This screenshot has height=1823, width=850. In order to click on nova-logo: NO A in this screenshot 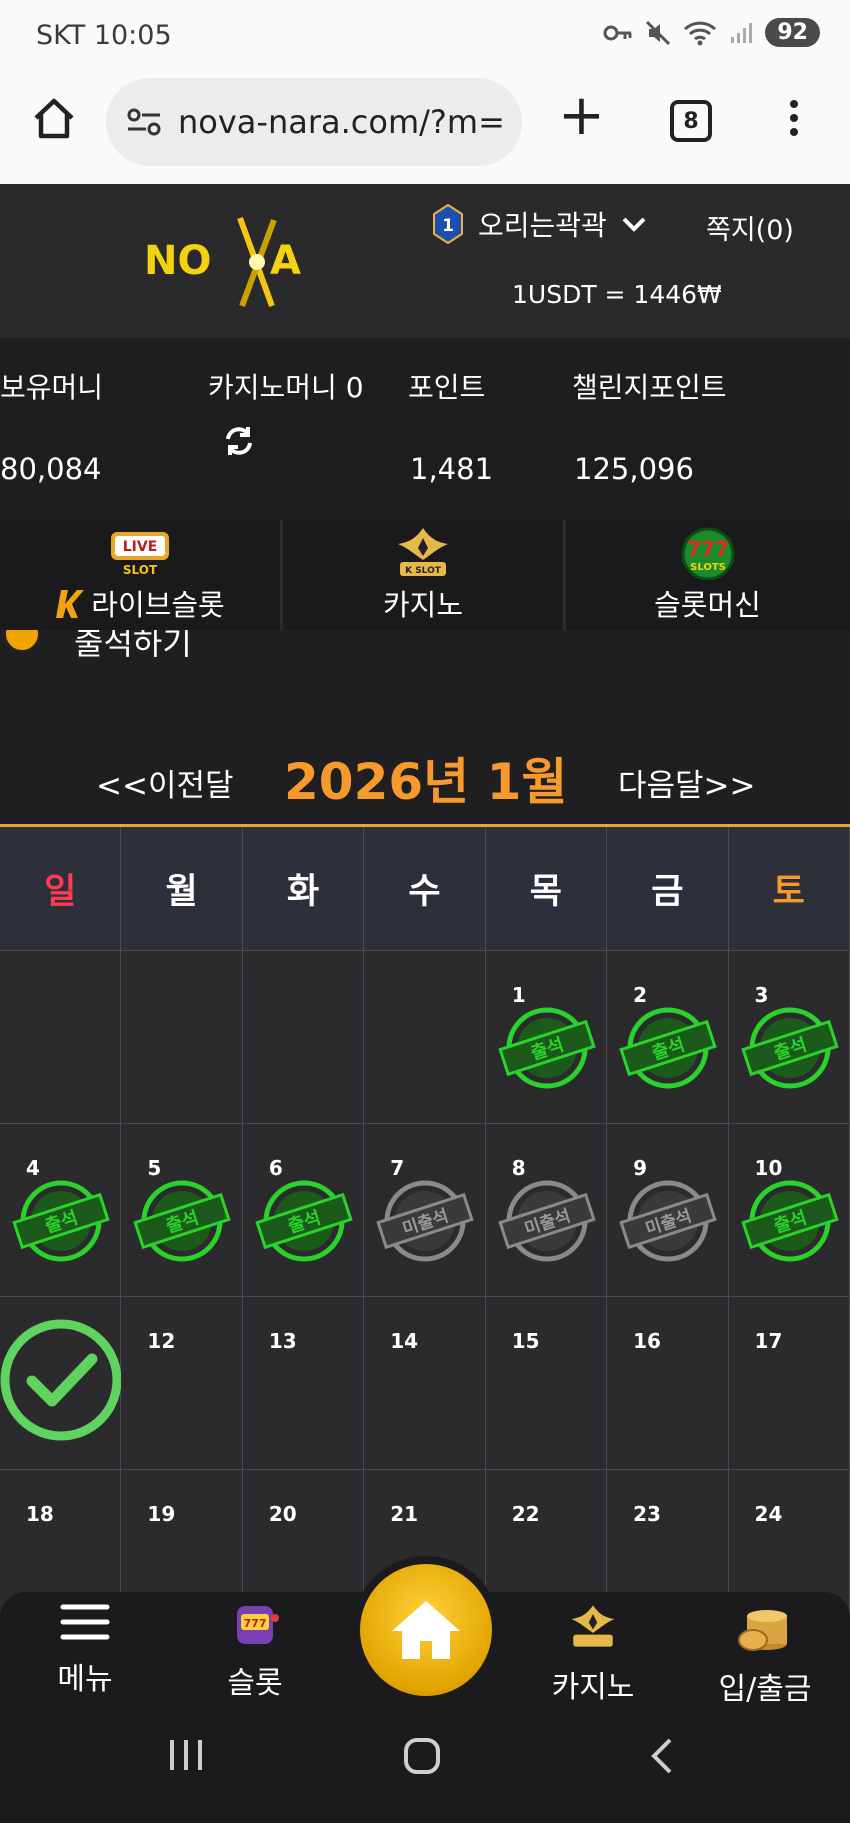, I will do `click(232, 261)`.